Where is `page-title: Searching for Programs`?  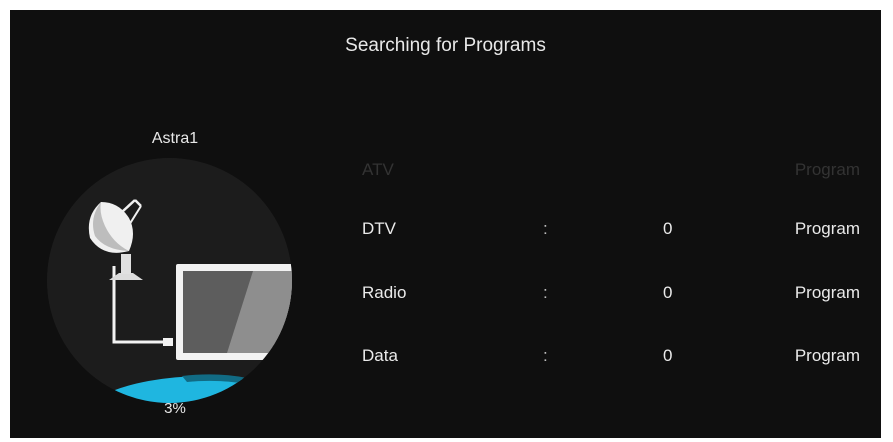
page-title: Searching for Programs is located at coordinates (445, 45).